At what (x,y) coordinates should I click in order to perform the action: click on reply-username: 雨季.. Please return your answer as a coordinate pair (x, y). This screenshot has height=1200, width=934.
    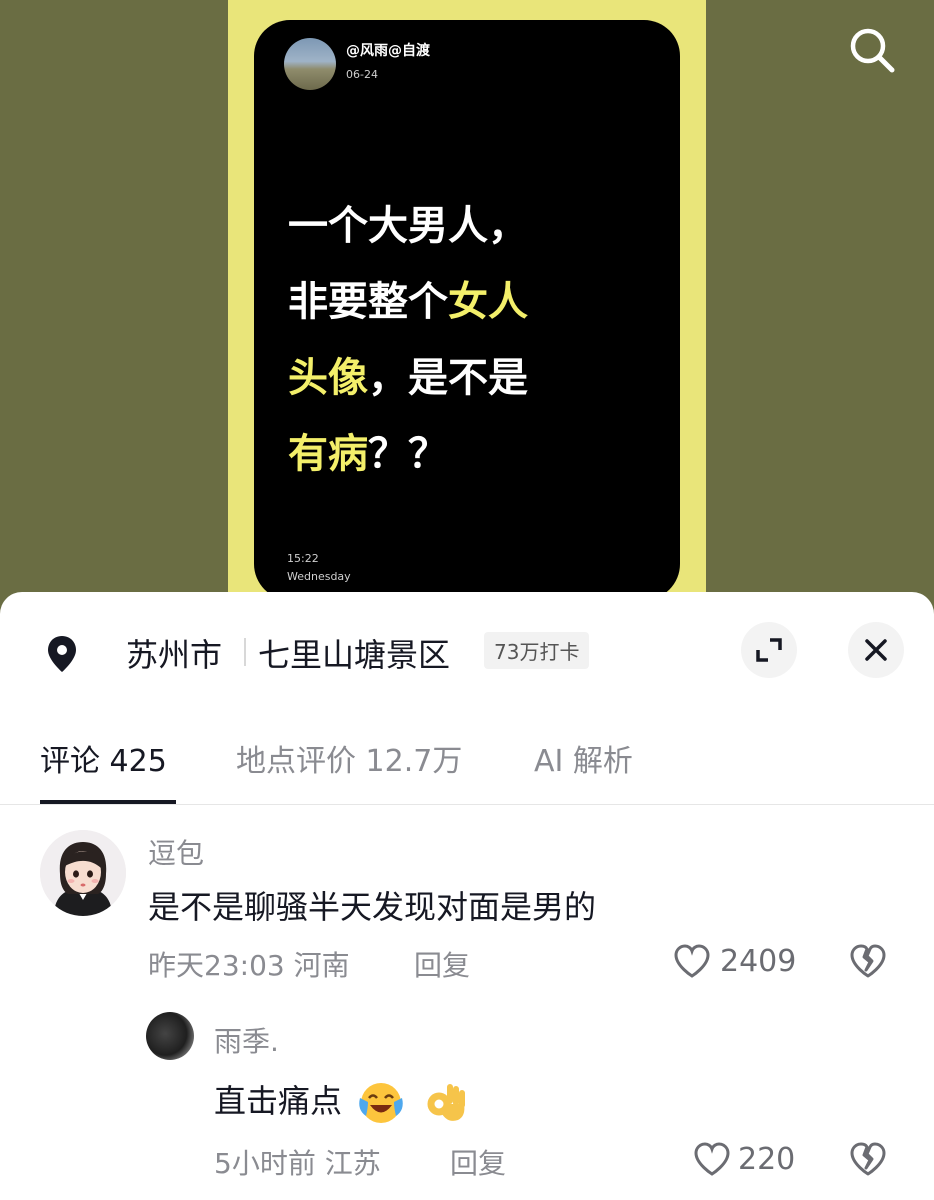
    Looking at the image, I should click on (246, 1040).